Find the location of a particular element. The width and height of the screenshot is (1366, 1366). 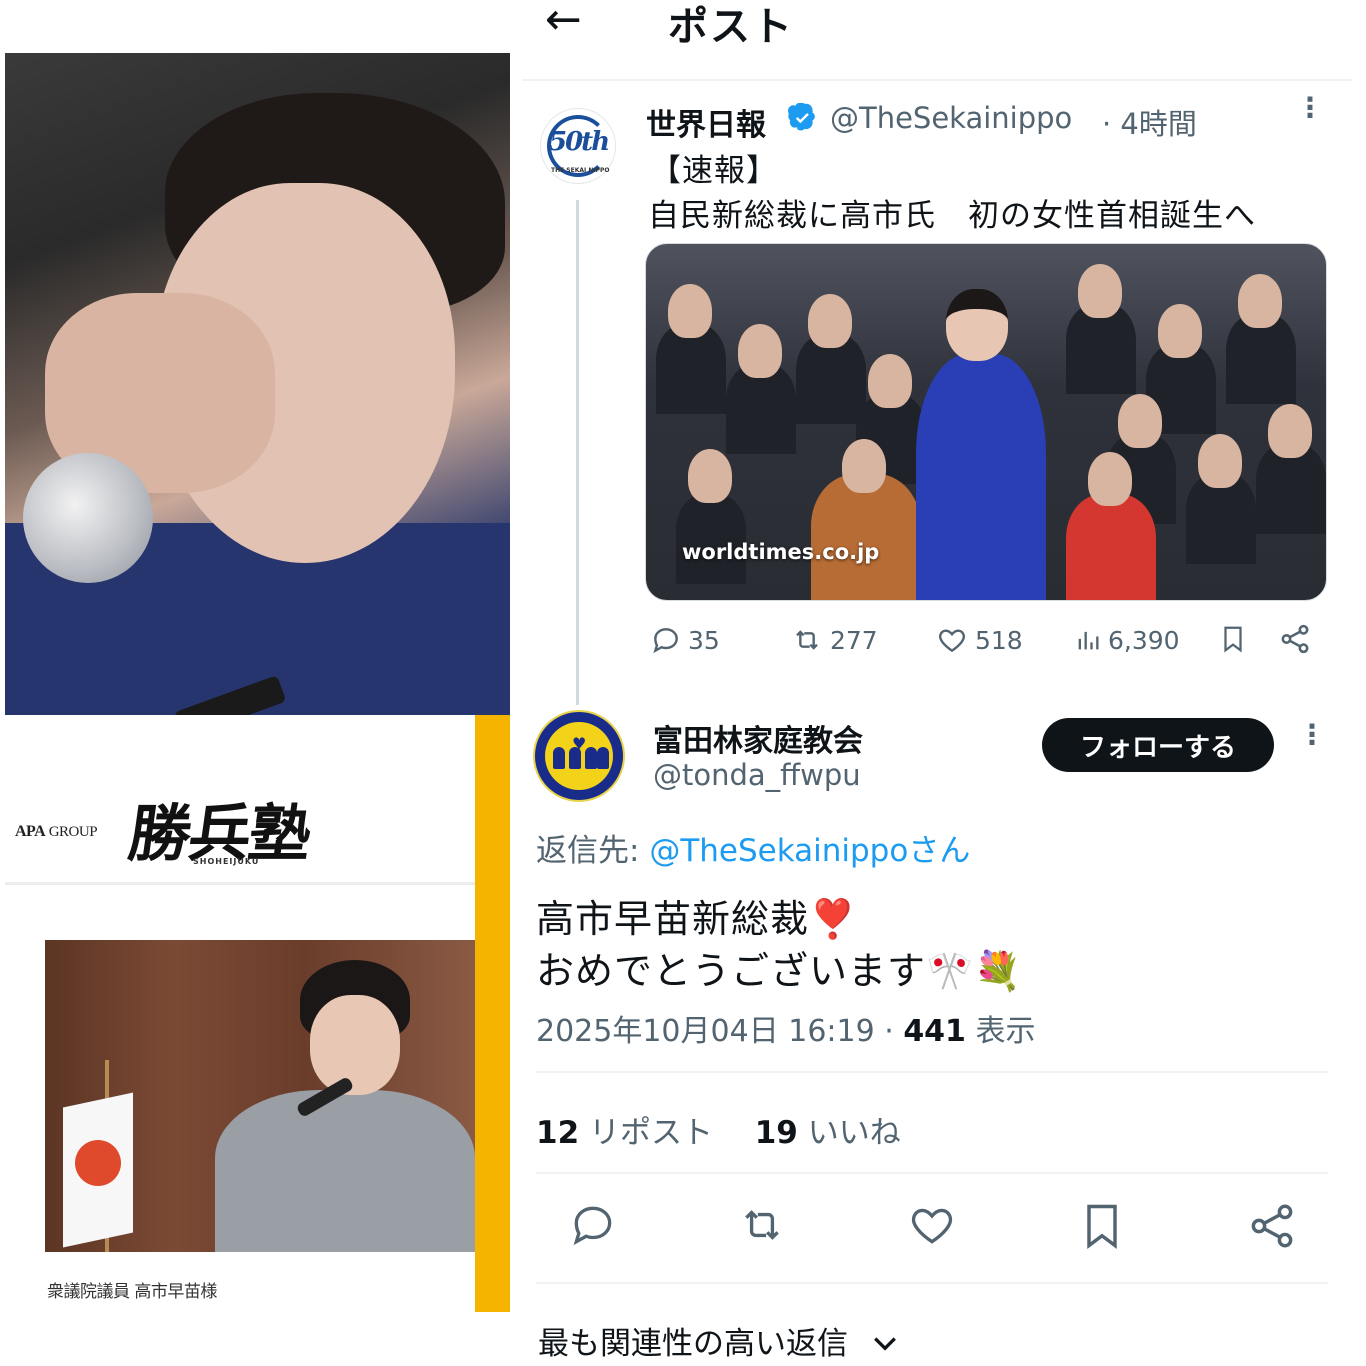

avatar-50th-text: 50th is located at coordinates (579, 142).